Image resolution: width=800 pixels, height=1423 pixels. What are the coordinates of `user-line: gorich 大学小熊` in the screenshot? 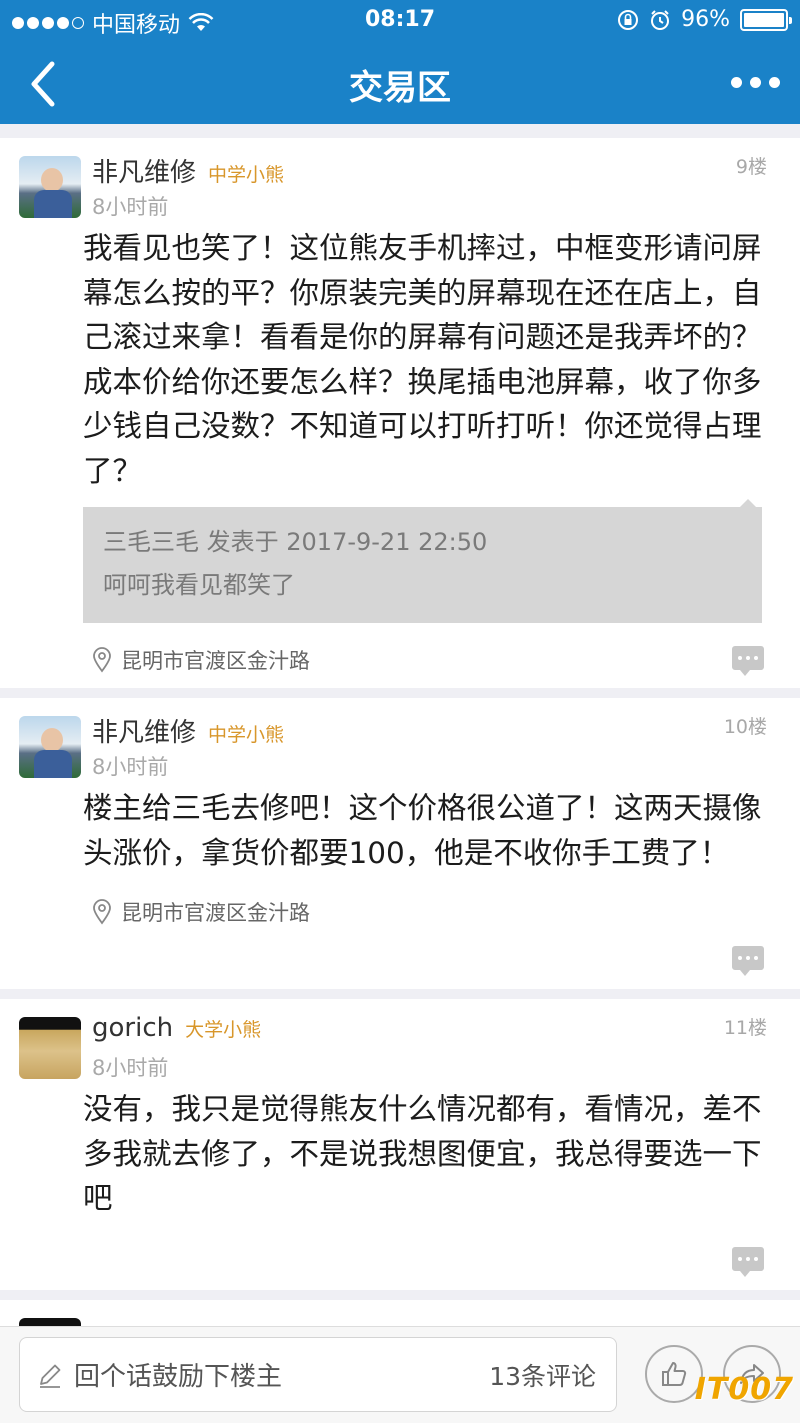 It's located at (176, 1028).